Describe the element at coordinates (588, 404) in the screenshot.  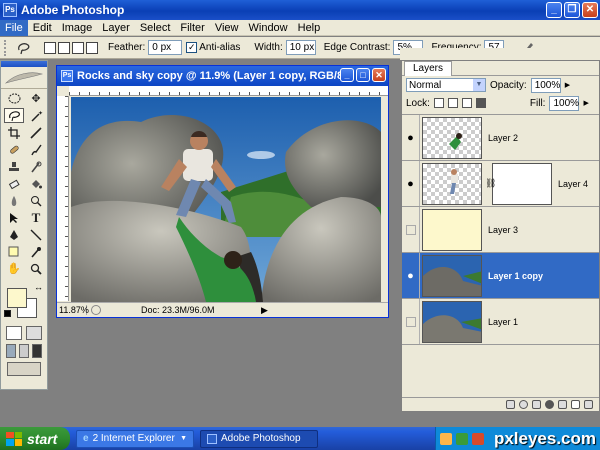
I see `trash-icon` at that location.